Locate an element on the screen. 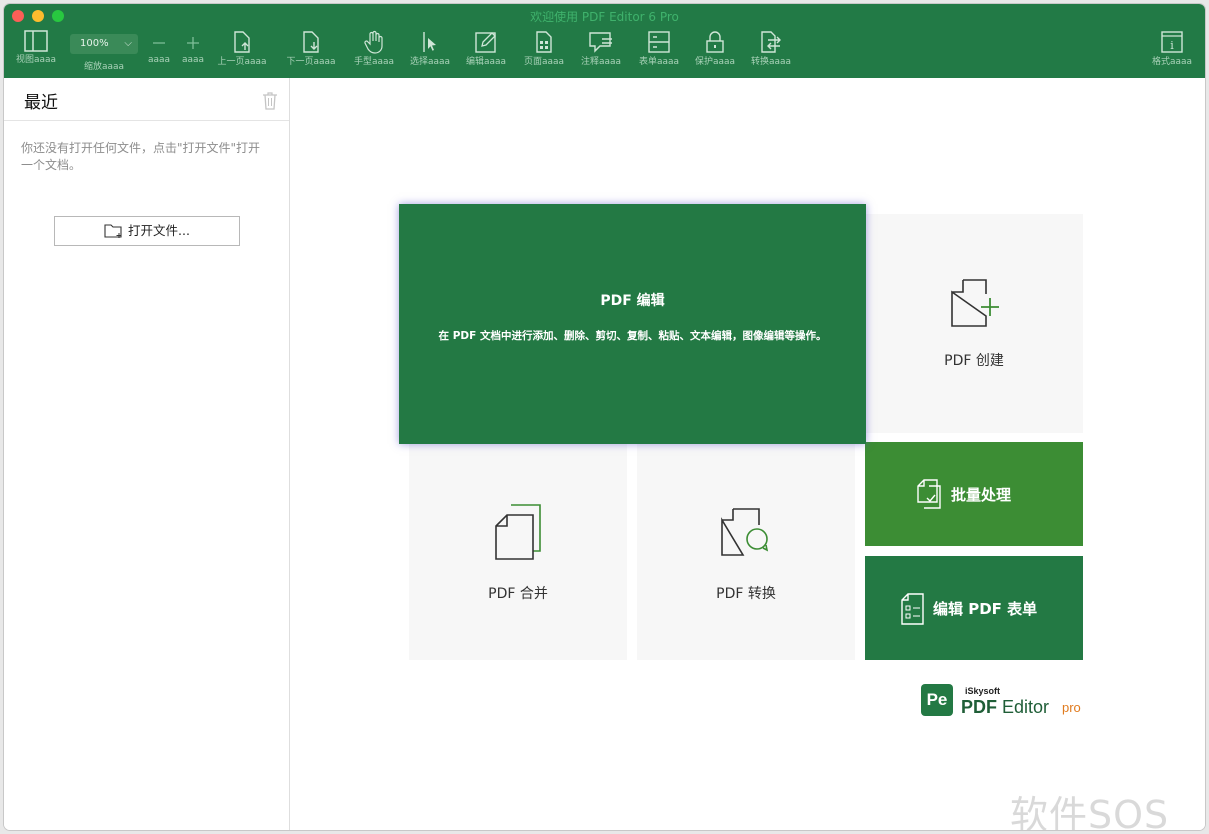  window-title: 欢迎使用 PDF Editor 6 Pro is located at coordinates (604, 17).